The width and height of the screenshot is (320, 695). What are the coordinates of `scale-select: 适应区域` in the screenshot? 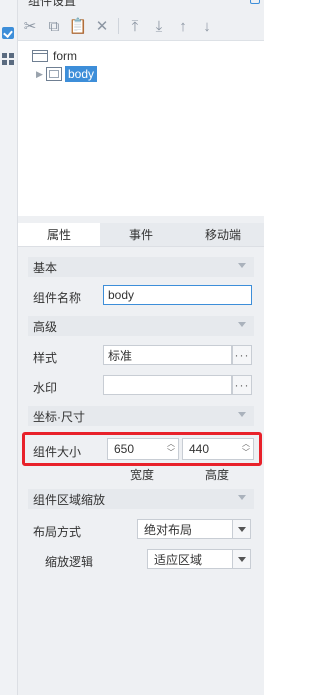 It's located at (199, 559).